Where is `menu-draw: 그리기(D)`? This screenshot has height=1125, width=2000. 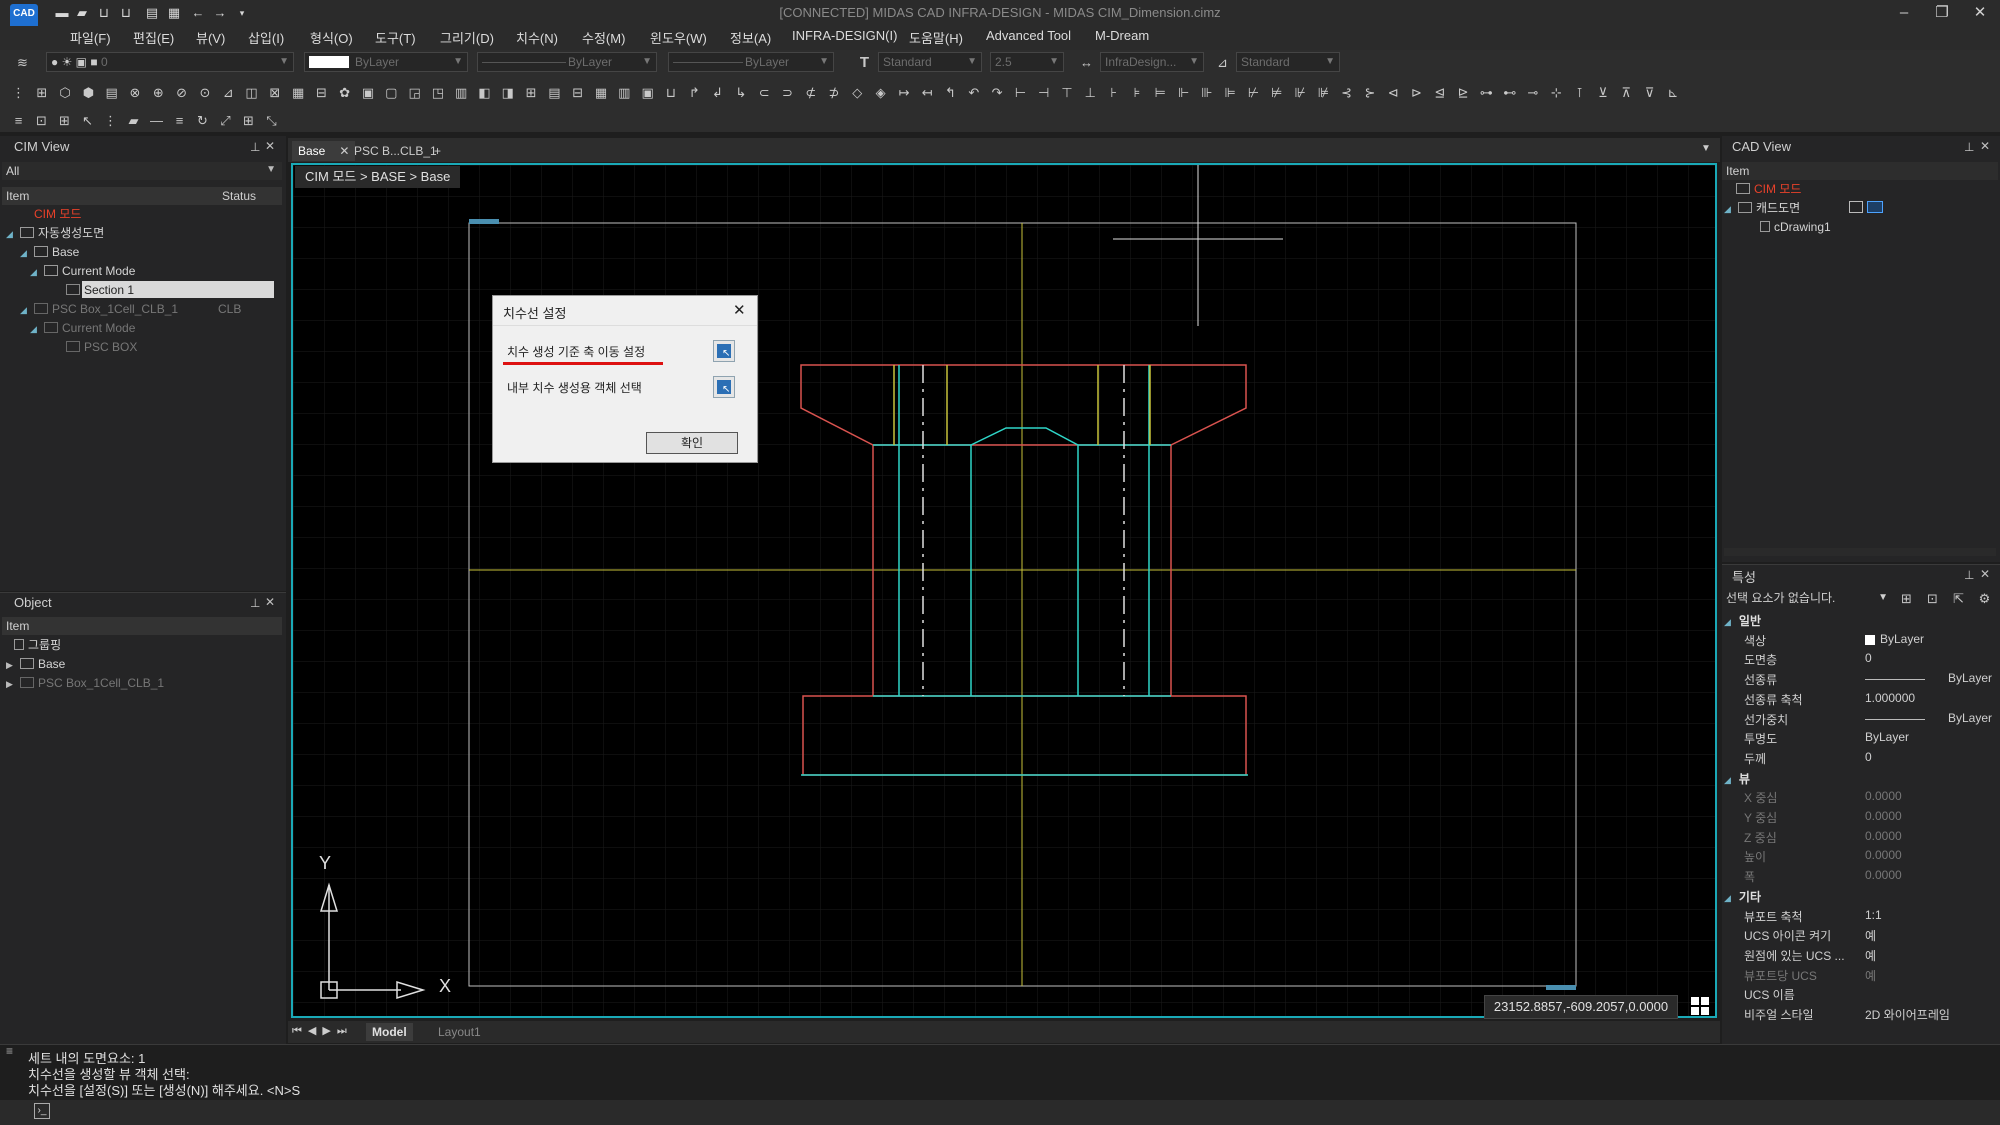
menu-draw: 그리기(D) is located at coordinates (467, 37).